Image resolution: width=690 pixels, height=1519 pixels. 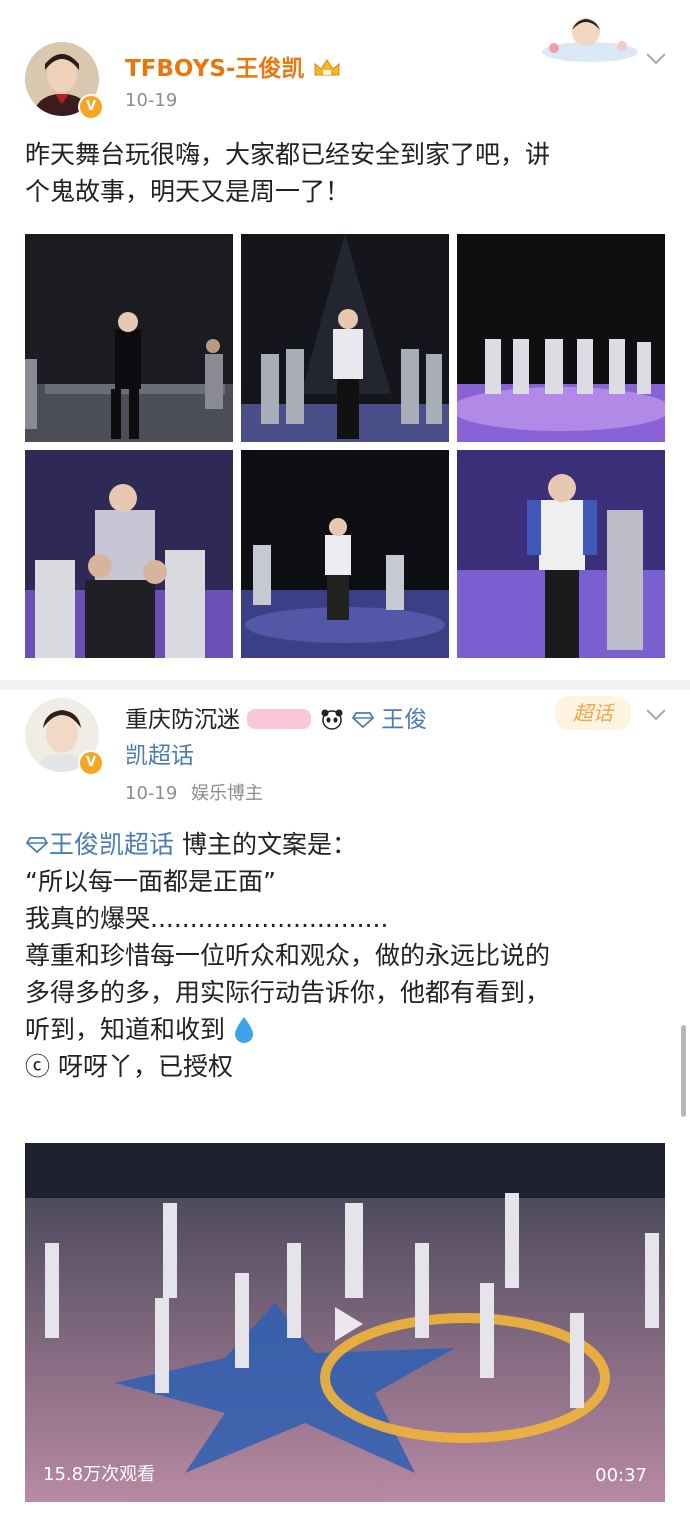 What do you see at coordinates (332, 719) in the screenshot?
I see `panda-icon` at bounding box center [332, 719].